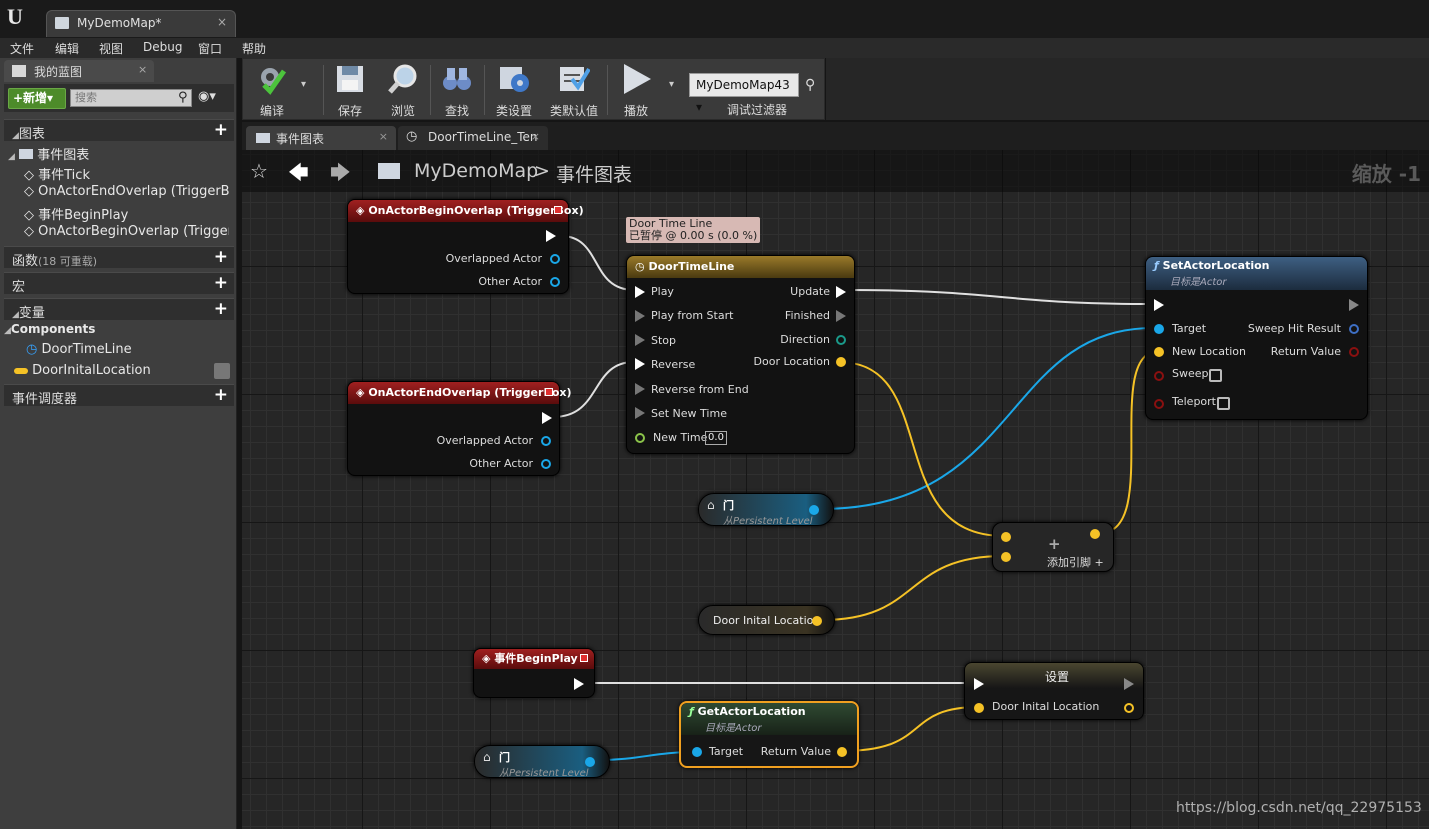 This screenshot has height=829, width=1429. Describe the element at coordinates (298, 175) in the screenshot. I see `back-arrow-icon: 🡄` at that location.